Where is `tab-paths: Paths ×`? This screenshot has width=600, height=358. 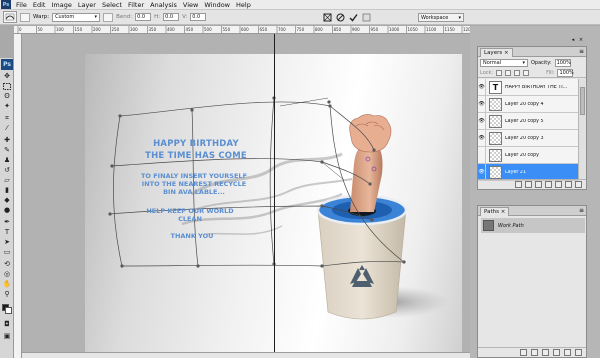
tab-paths: Paths × is located at coordinates (495, 211).